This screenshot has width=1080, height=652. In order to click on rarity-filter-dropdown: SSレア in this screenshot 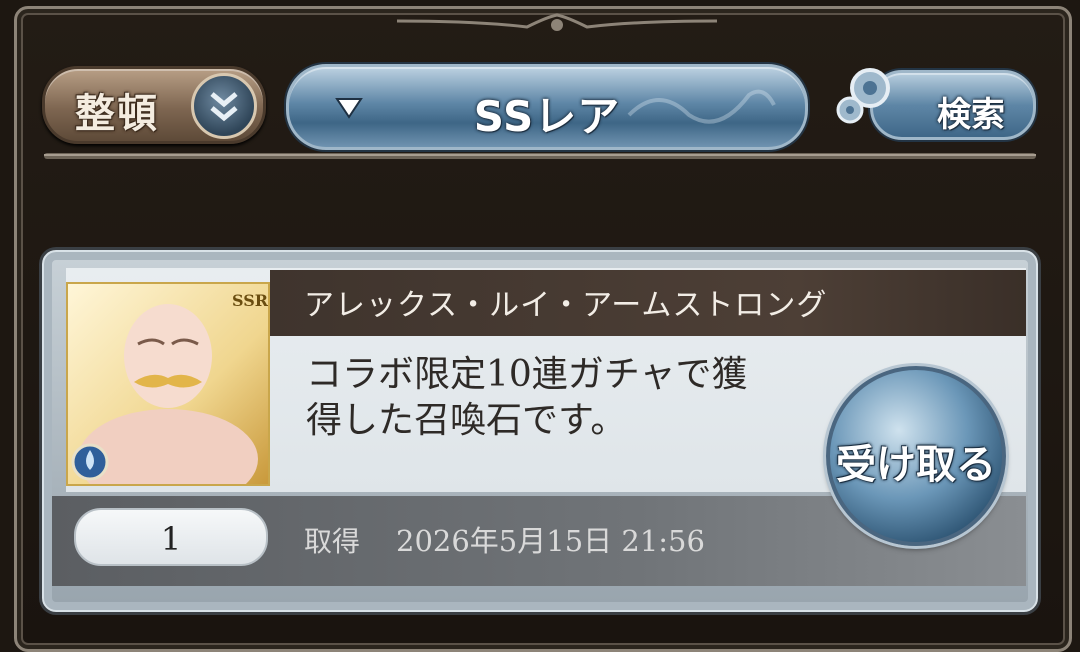, I will do `click(547, 107)`.